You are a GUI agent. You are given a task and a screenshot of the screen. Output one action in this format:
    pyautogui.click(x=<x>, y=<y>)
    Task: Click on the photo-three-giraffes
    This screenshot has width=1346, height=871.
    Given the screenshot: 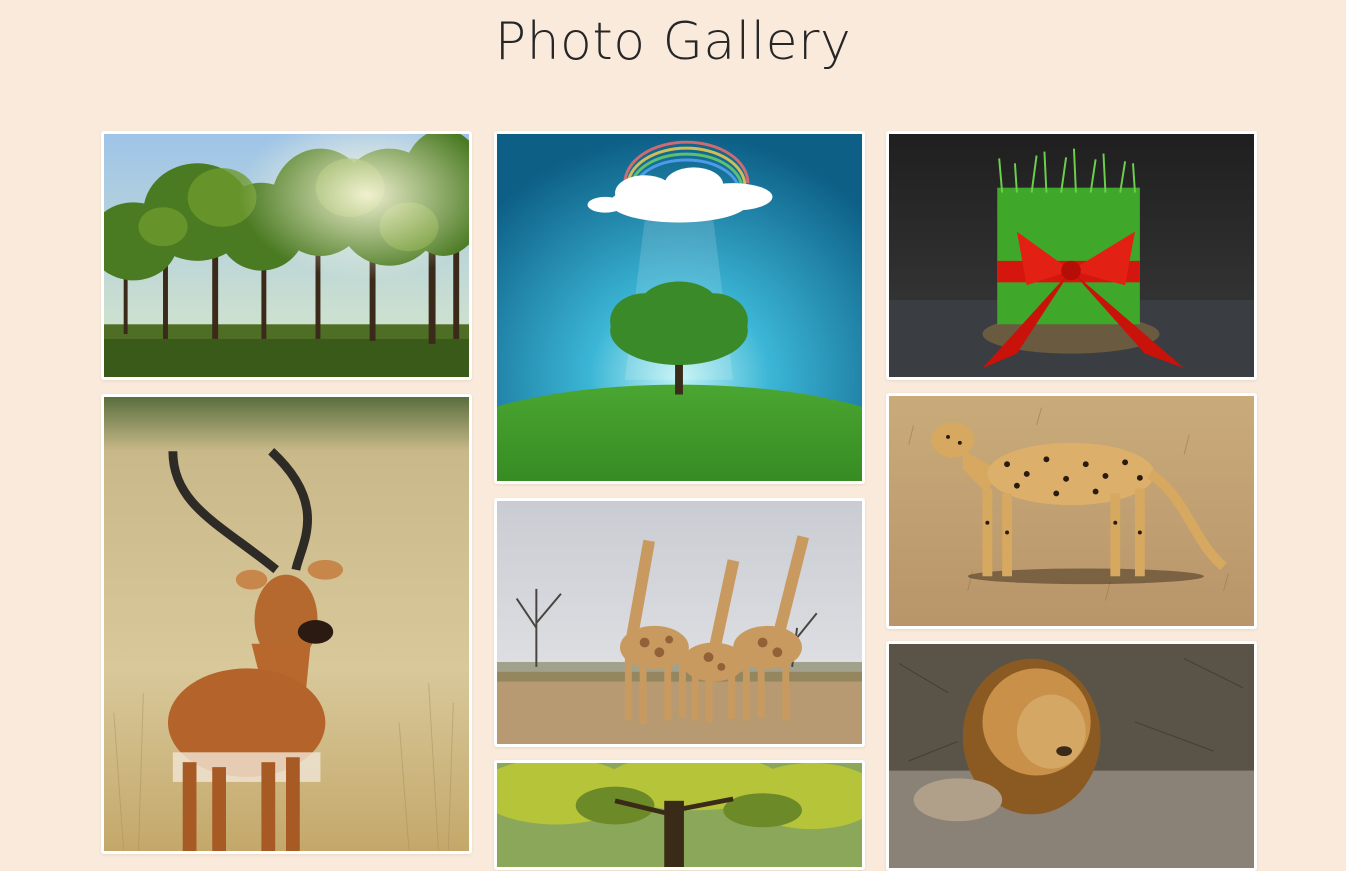 What is the action you would take?
    pyautogui.click(x=679, y=622)
    